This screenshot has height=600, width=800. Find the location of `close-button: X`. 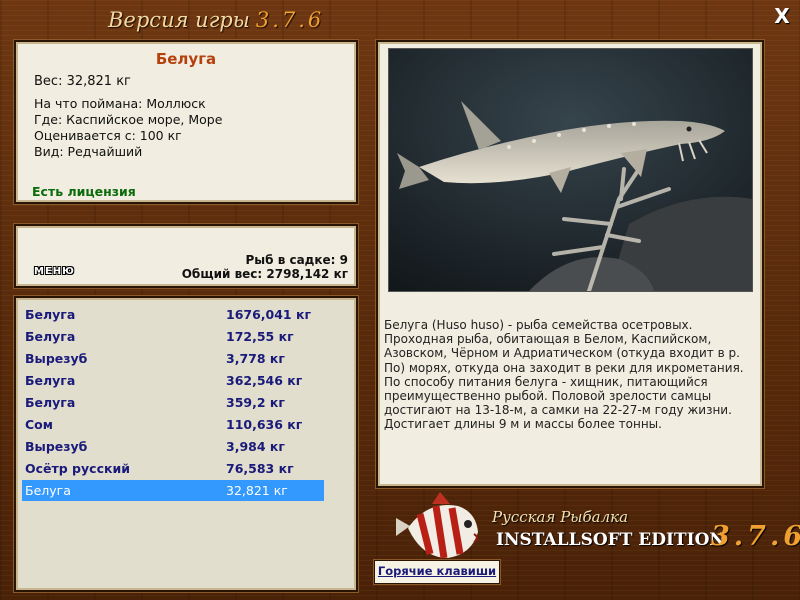

close-button: X is located at coordinates (782, 16).